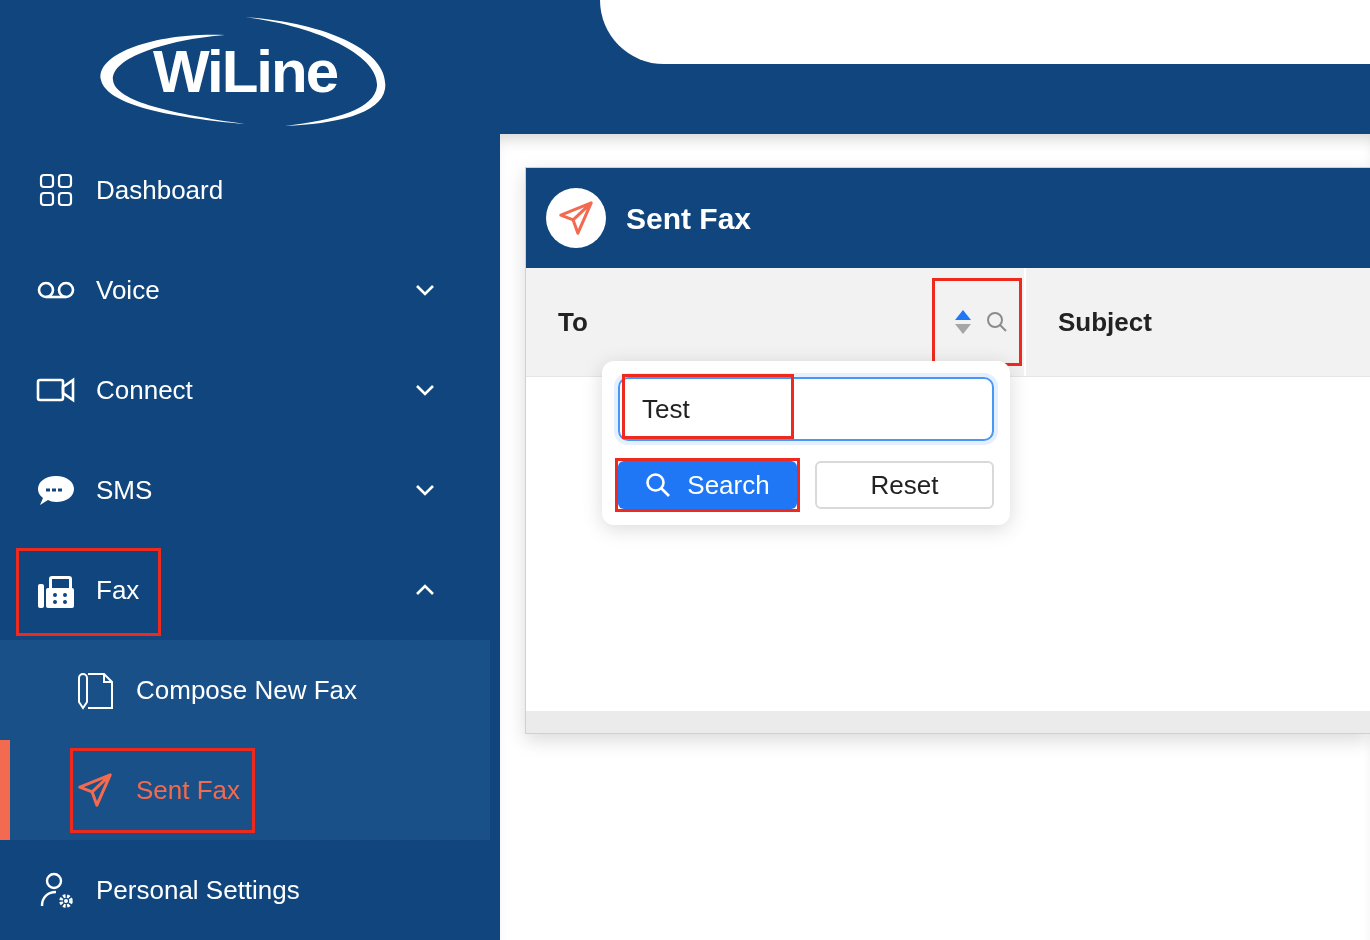 The width and height of the screenshot is (1370, 940). What do you see at coordinates (250, 390) in the screenshot?
I see `sidebar-item: Connect` at bounding box center [250, 390].